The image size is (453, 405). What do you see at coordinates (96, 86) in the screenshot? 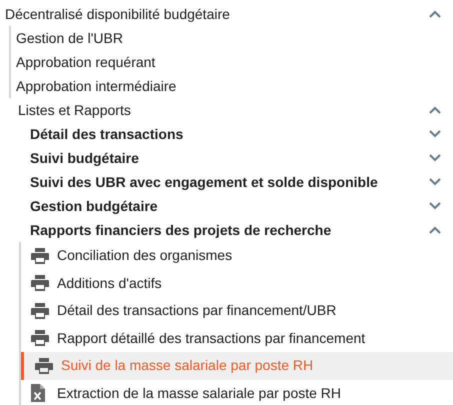
I see `menu-link: Approbation intermédiaire` at bounding box center [96, 86].